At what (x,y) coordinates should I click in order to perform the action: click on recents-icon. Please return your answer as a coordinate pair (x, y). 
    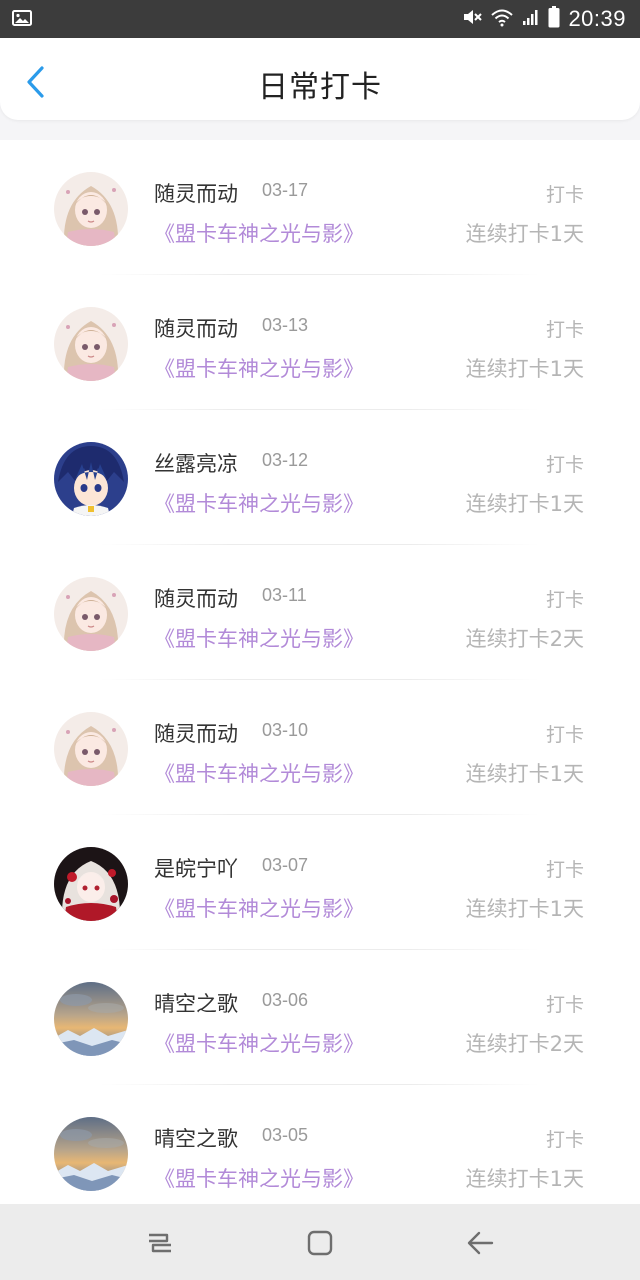
    Looking at the image, I should click on (160, 1243).